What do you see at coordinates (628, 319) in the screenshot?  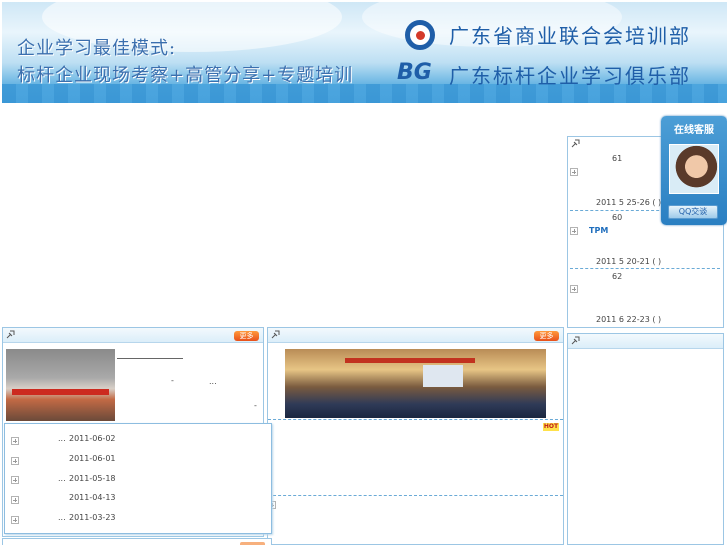 I see `course-date-3: 2011 6 22-23 ( )` at bounding box center [628, 319].